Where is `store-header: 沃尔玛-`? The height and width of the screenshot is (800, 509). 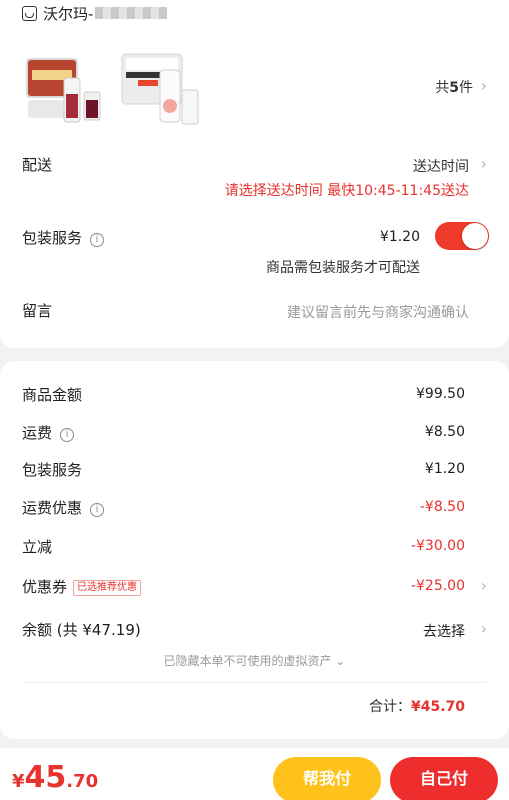 store-header: 沃尔玛- is located at coordinates (95, 13).